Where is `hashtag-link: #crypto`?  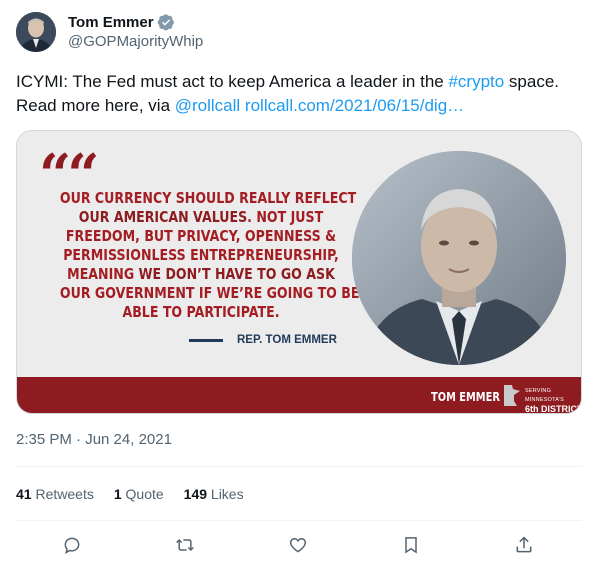
hashtag-link: #crypto is located at coordinates (476, 81).